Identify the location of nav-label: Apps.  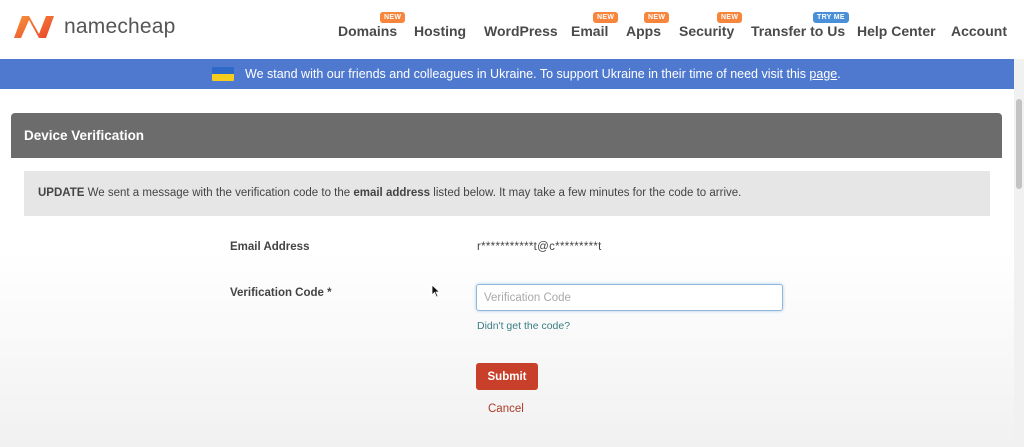
(643, 31).